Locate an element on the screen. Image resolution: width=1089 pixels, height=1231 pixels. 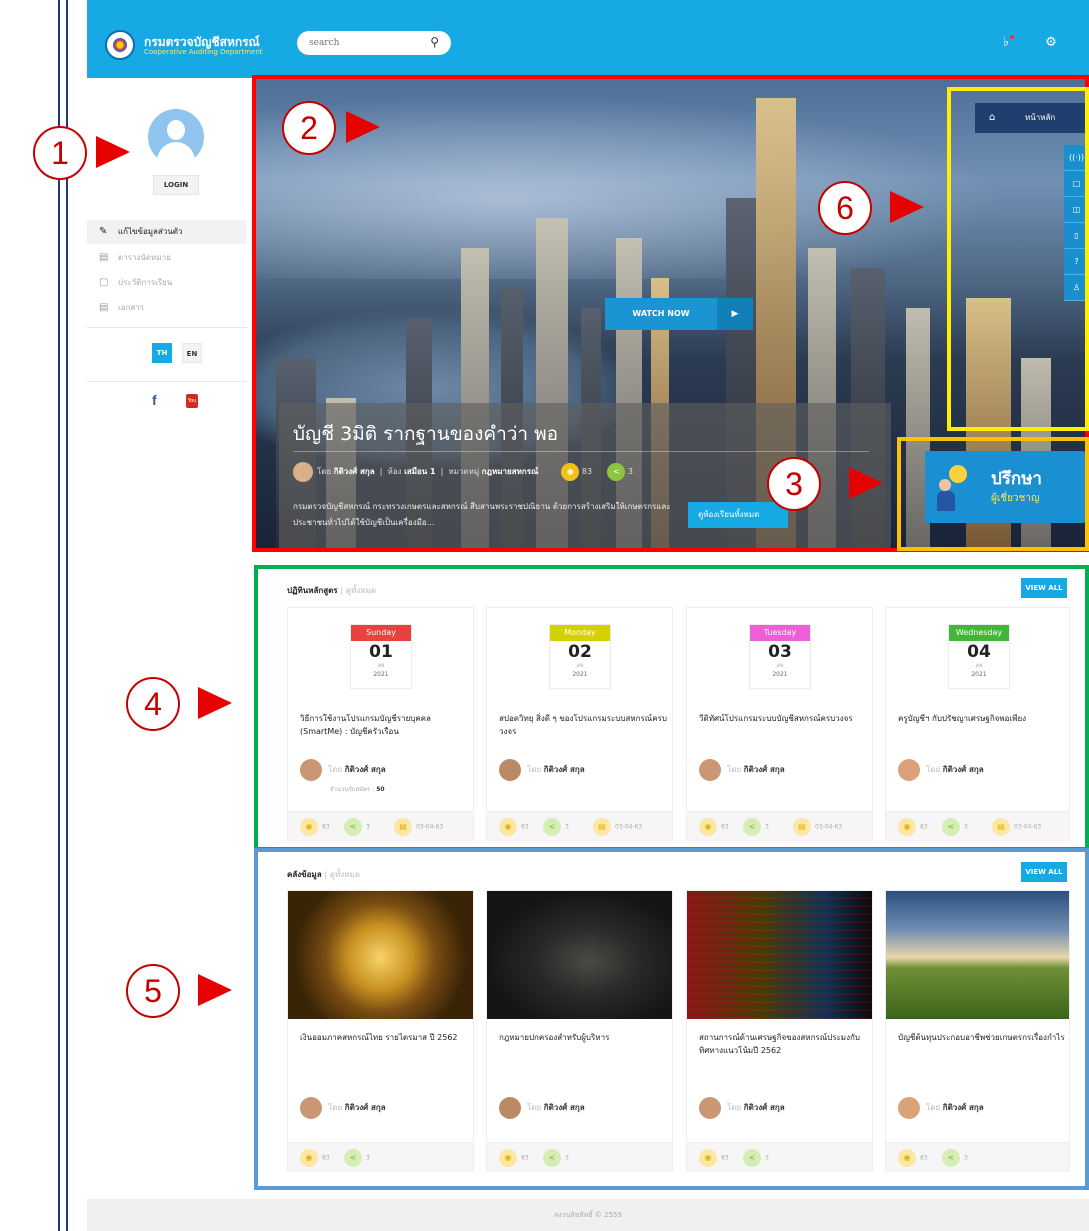
menu-schedule: ▤ ตารางนัดหมาย is located at coordinates (167, 258).